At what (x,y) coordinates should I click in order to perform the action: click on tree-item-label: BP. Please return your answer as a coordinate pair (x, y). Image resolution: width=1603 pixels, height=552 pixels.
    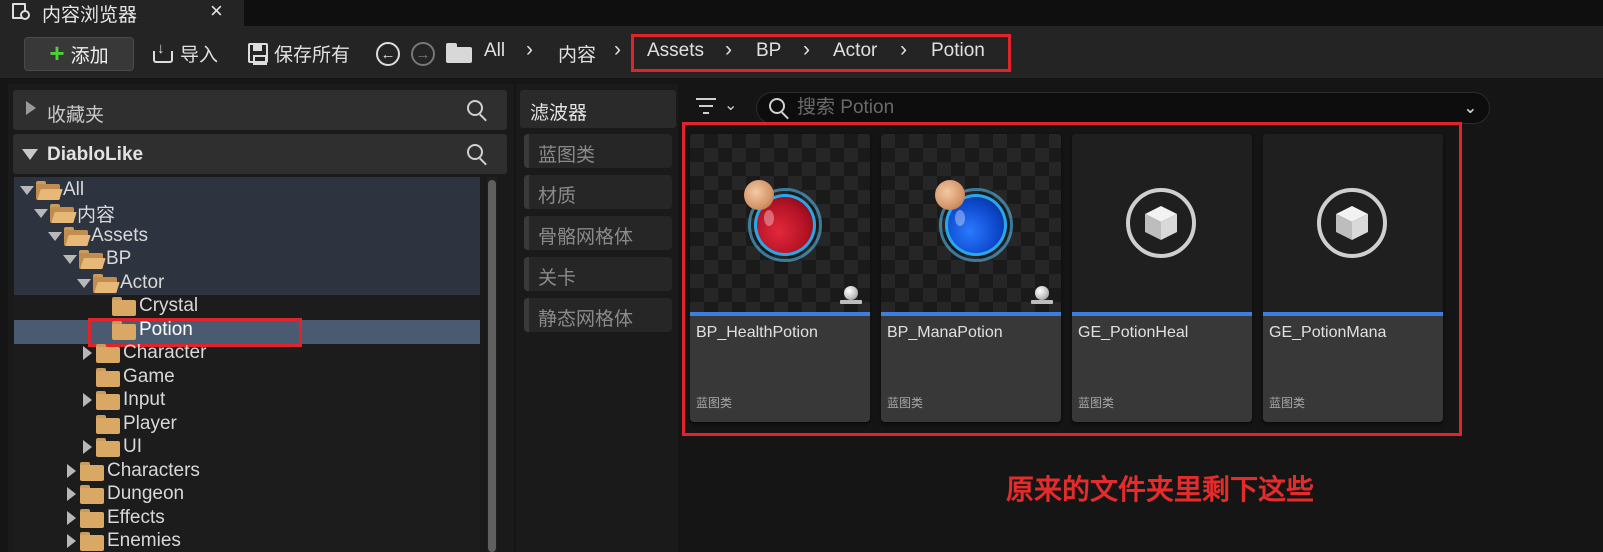
    Looking at the image, I should click on (119, 258).